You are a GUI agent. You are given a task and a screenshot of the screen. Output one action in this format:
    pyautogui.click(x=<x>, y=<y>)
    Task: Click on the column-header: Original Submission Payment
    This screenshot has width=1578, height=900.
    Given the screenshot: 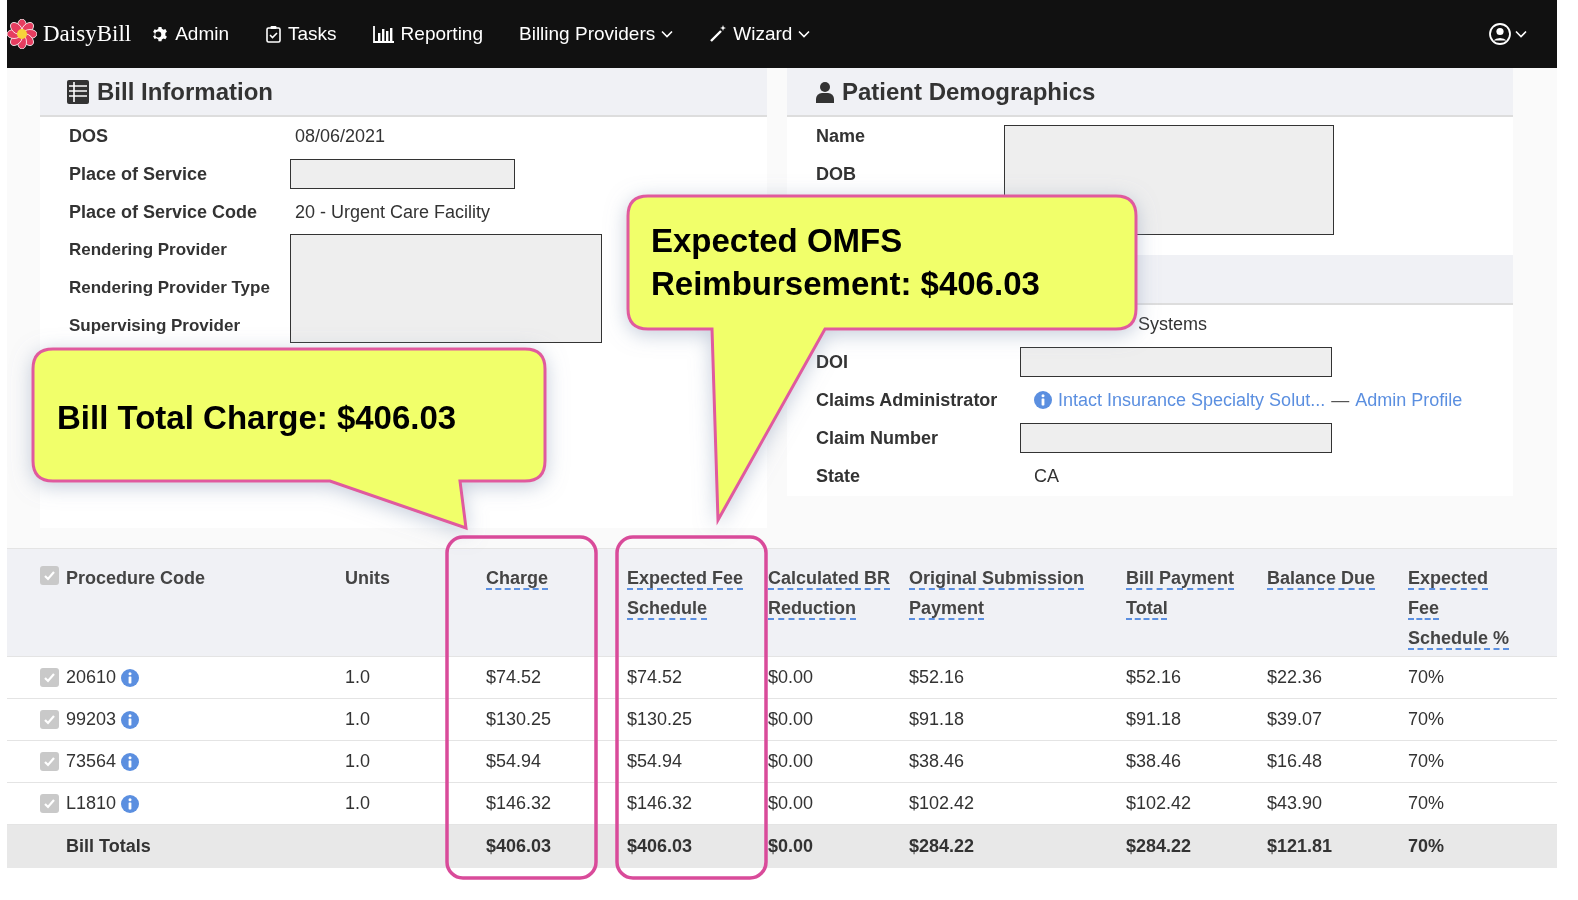 What is the action you would take?
    pyautogui.click(x=1013, y=593)
    